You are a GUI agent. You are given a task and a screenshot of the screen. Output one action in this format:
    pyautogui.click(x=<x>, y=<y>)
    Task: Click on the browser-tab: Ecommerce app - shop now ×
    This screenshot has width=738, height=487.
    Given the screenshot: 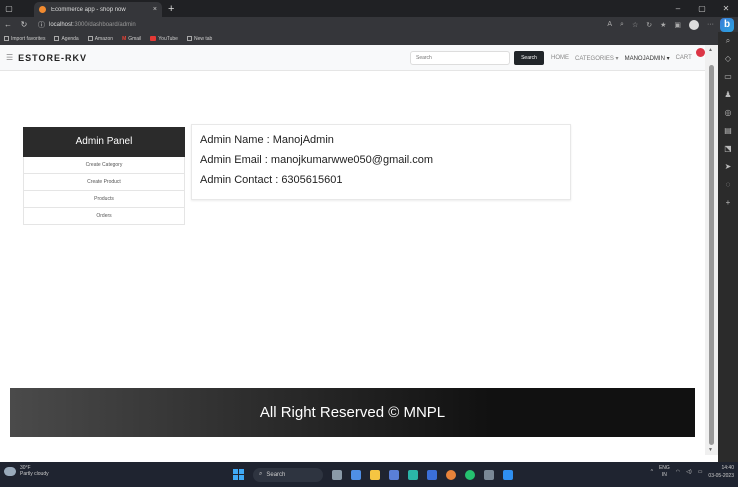 What is the action you would take?
    pyautogui.click(x=98, y=9)
    